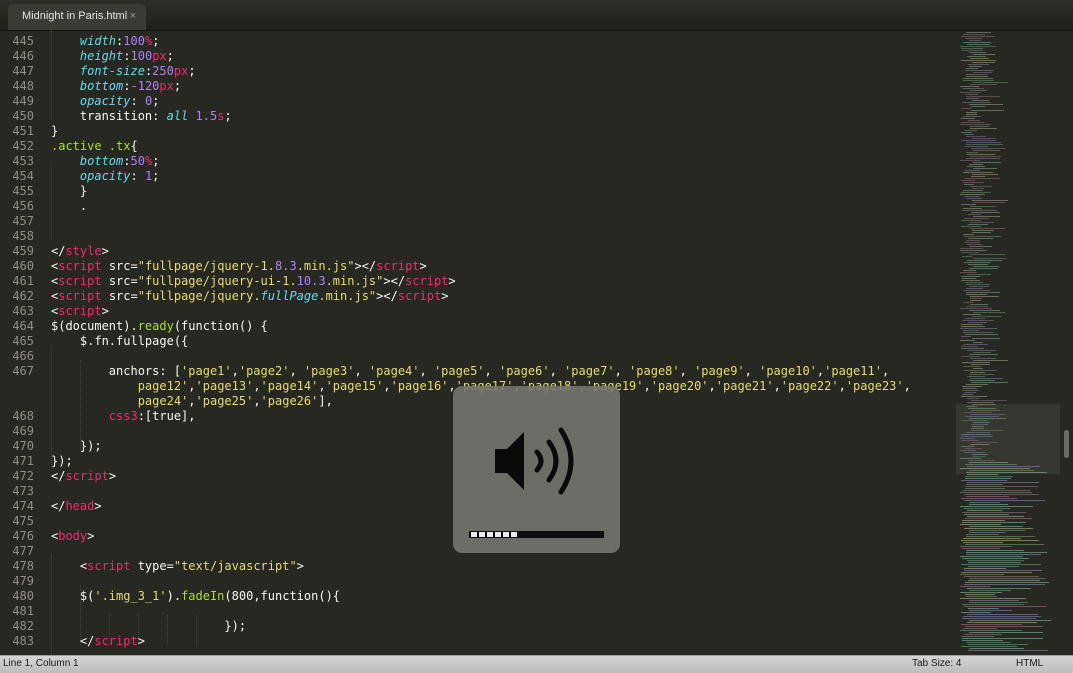 The width and height of the screenshot is (1073, 673). I want to click on line-number: 448, so click(23, 86).